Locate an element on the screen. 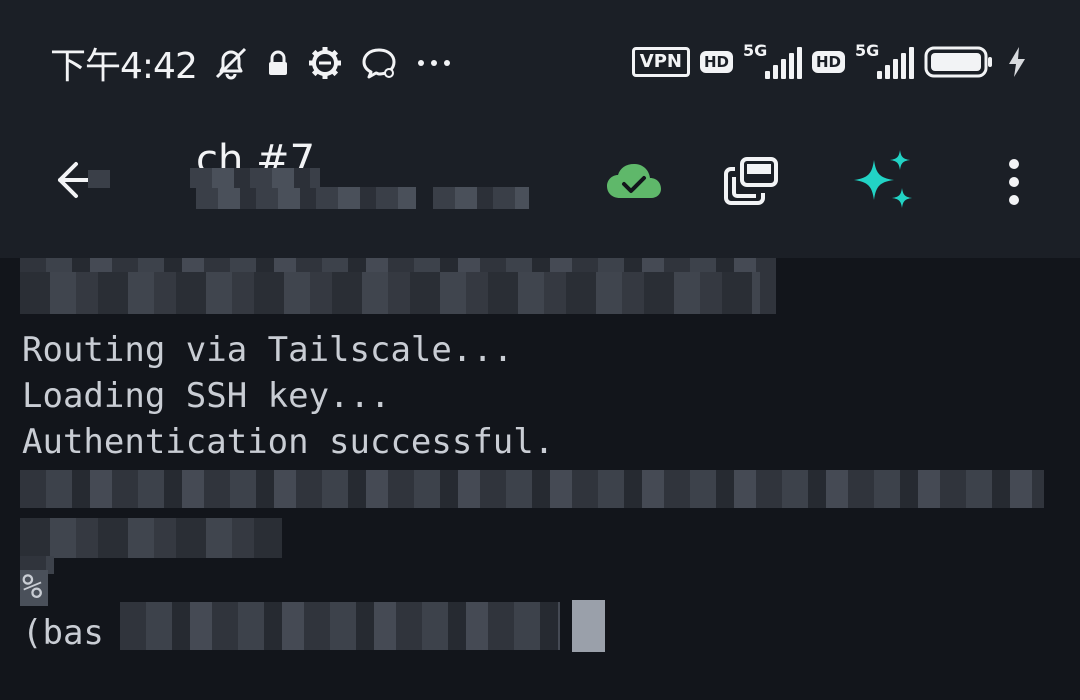  lock-icon is located at coordinates (278, 63).